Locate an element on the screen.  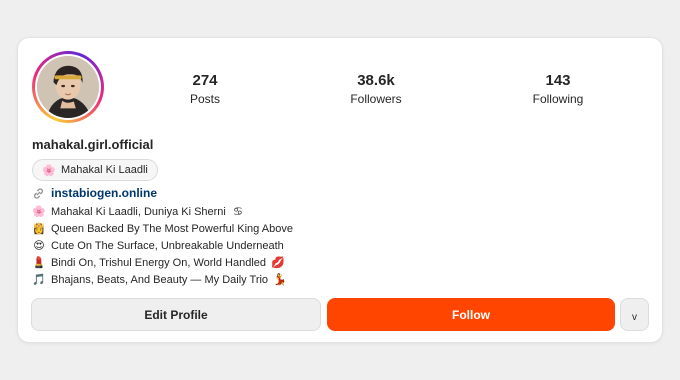
stat-followers: 38.6k Followers is located at coordinates (376, 90).